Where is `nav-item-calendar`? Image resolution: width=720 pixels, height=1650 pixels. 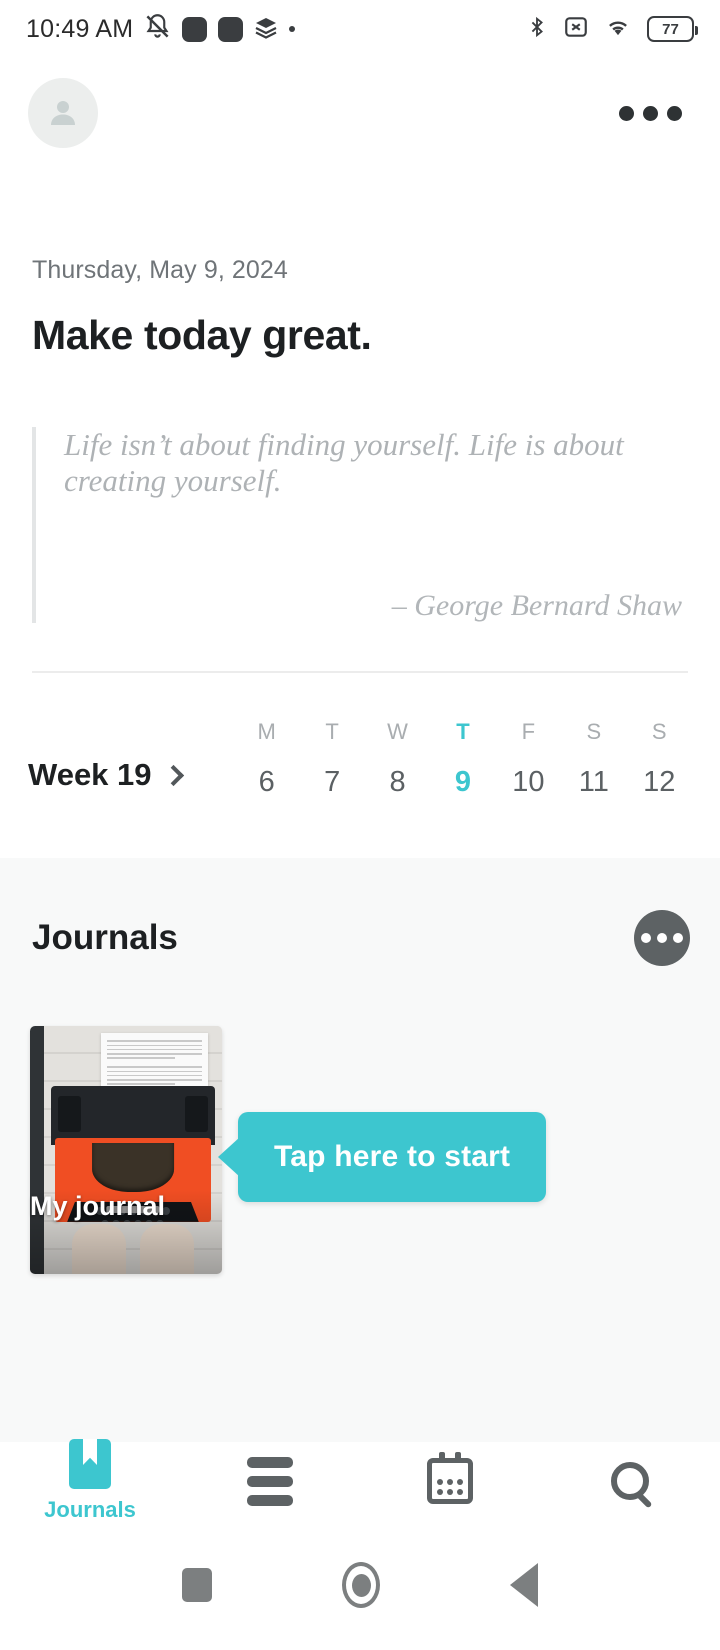
nav-item-calendar is located at coordinates (450, 1478).